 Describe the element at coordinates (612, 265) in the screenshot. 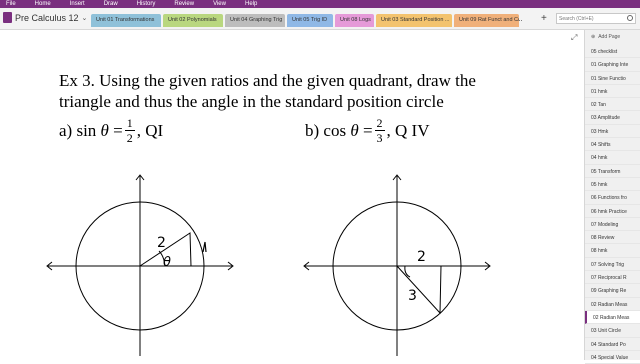

I see `page-item: 07 Solving Trig` at that location.